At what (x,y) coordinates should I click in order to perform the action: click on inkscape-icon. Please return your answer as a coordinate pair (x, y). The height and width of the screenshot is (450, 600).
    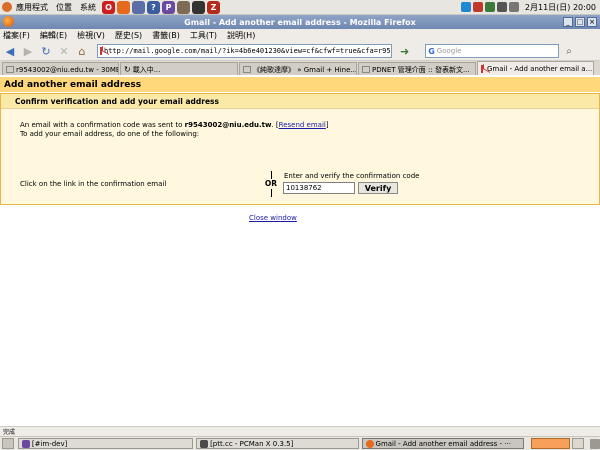
    Looking at the image, I should click on (198, 7).